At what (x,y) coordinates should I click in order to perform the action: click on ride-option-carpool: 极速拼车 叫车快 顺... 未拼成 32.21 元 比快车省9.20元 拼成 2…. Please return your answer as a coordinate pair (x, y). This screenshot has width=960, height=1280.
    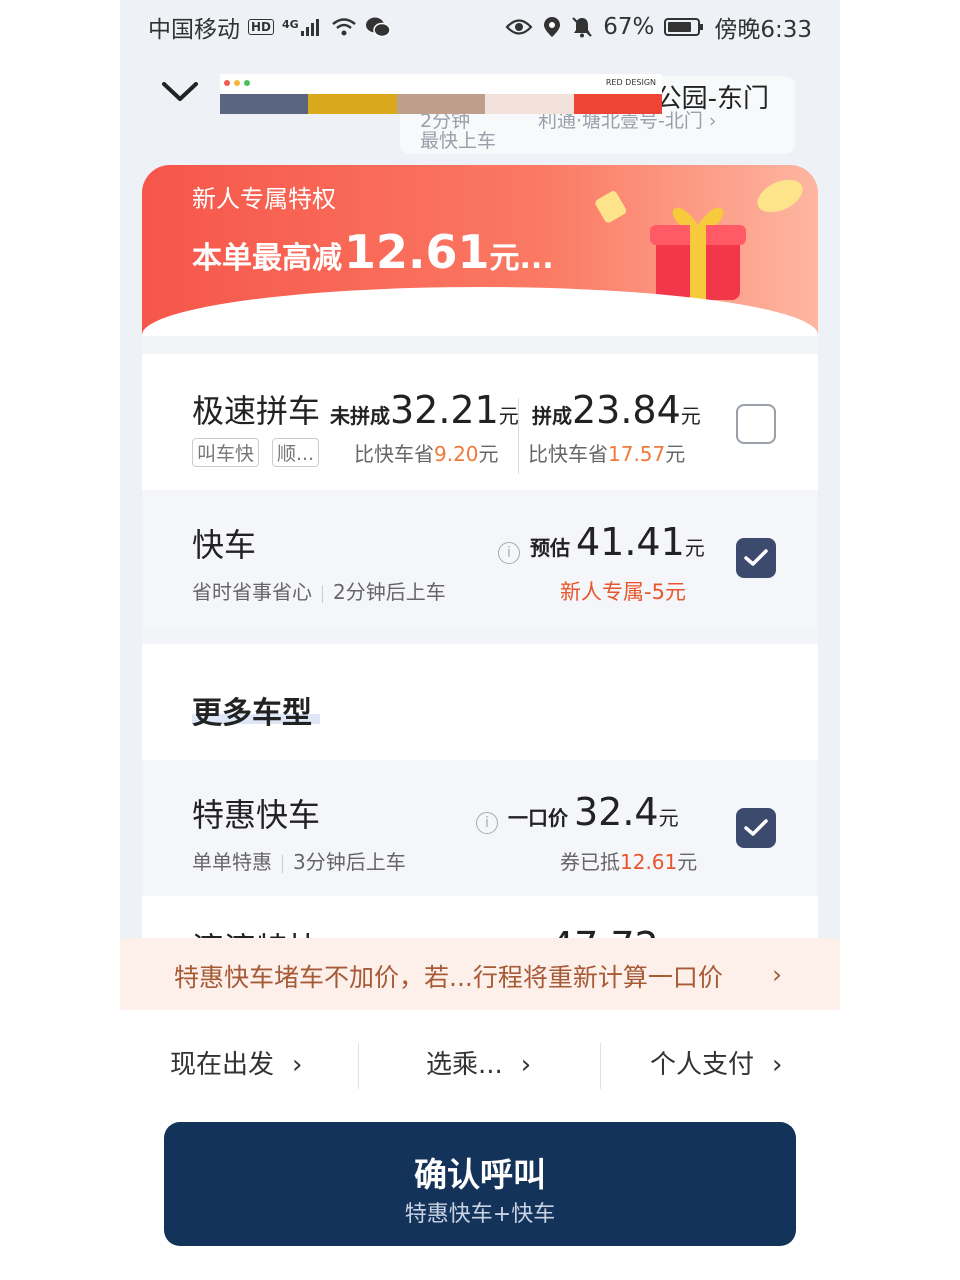
    Looking at the image, I should click on (480, 422).